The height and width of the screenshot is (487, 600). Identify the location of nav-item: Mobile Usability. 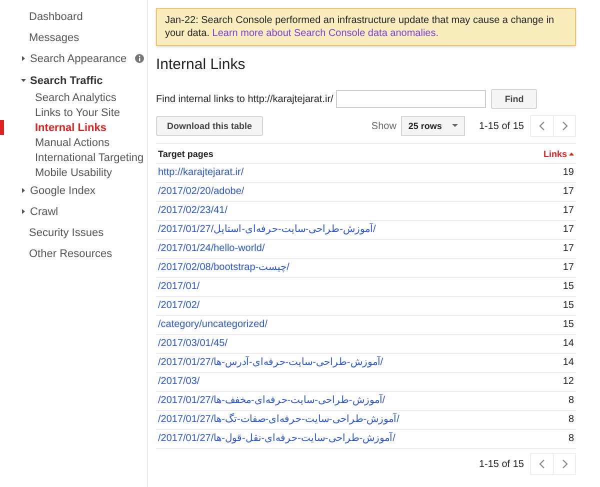
(73, 172).